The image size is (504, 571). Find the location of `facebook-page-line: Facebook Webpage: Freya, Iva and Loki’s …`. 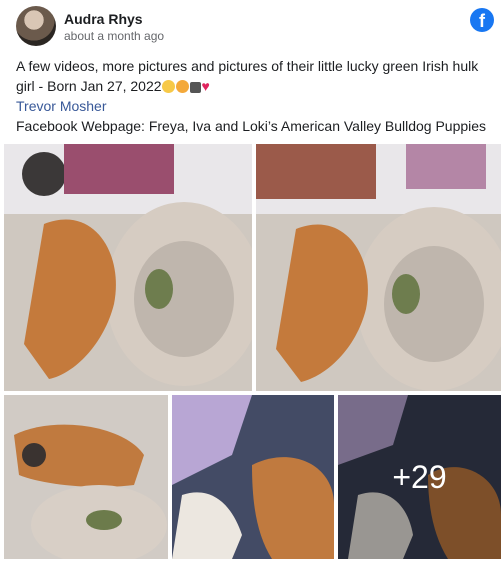

facebook-page-line: Facebook Webpage: Freya, Iva and Loki’s … is located at coordinates (251, 126).